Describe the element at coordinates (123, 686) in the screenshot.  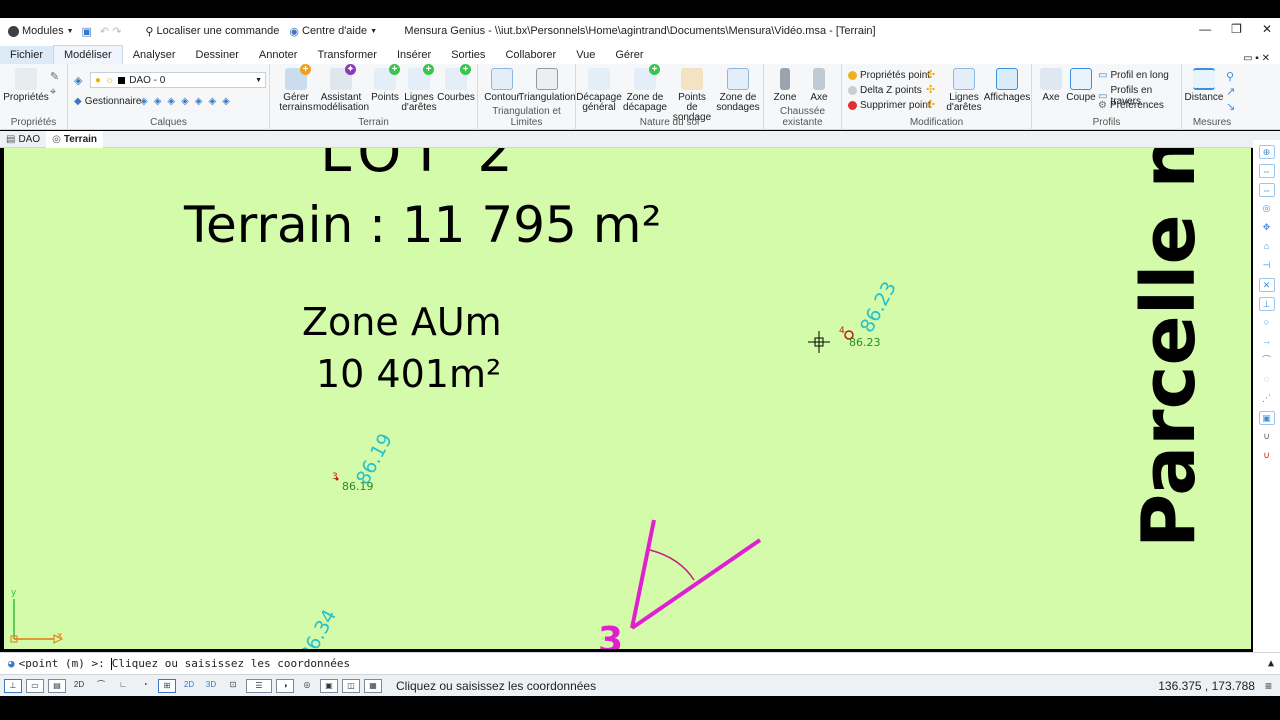
I see `ortho-icon: ∟` at that location.